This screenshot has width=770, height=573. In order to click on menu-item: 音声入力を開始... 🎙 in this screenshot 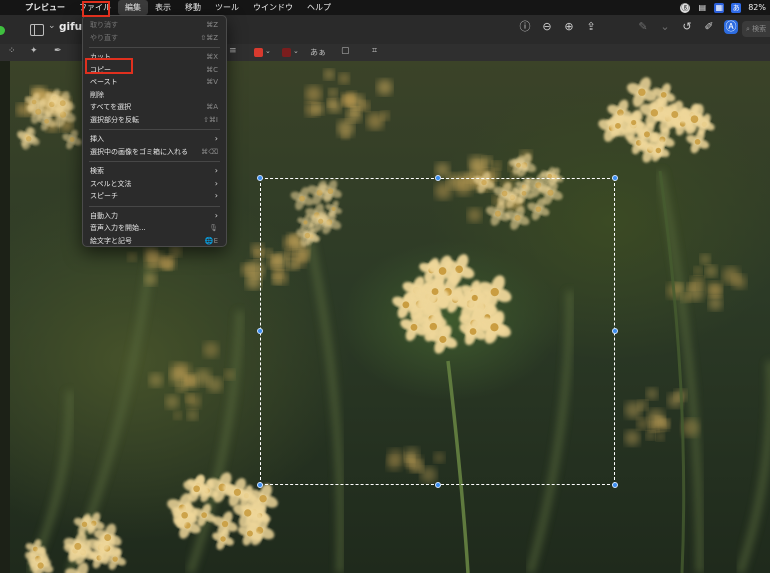, I will do `click(154, 228)`.